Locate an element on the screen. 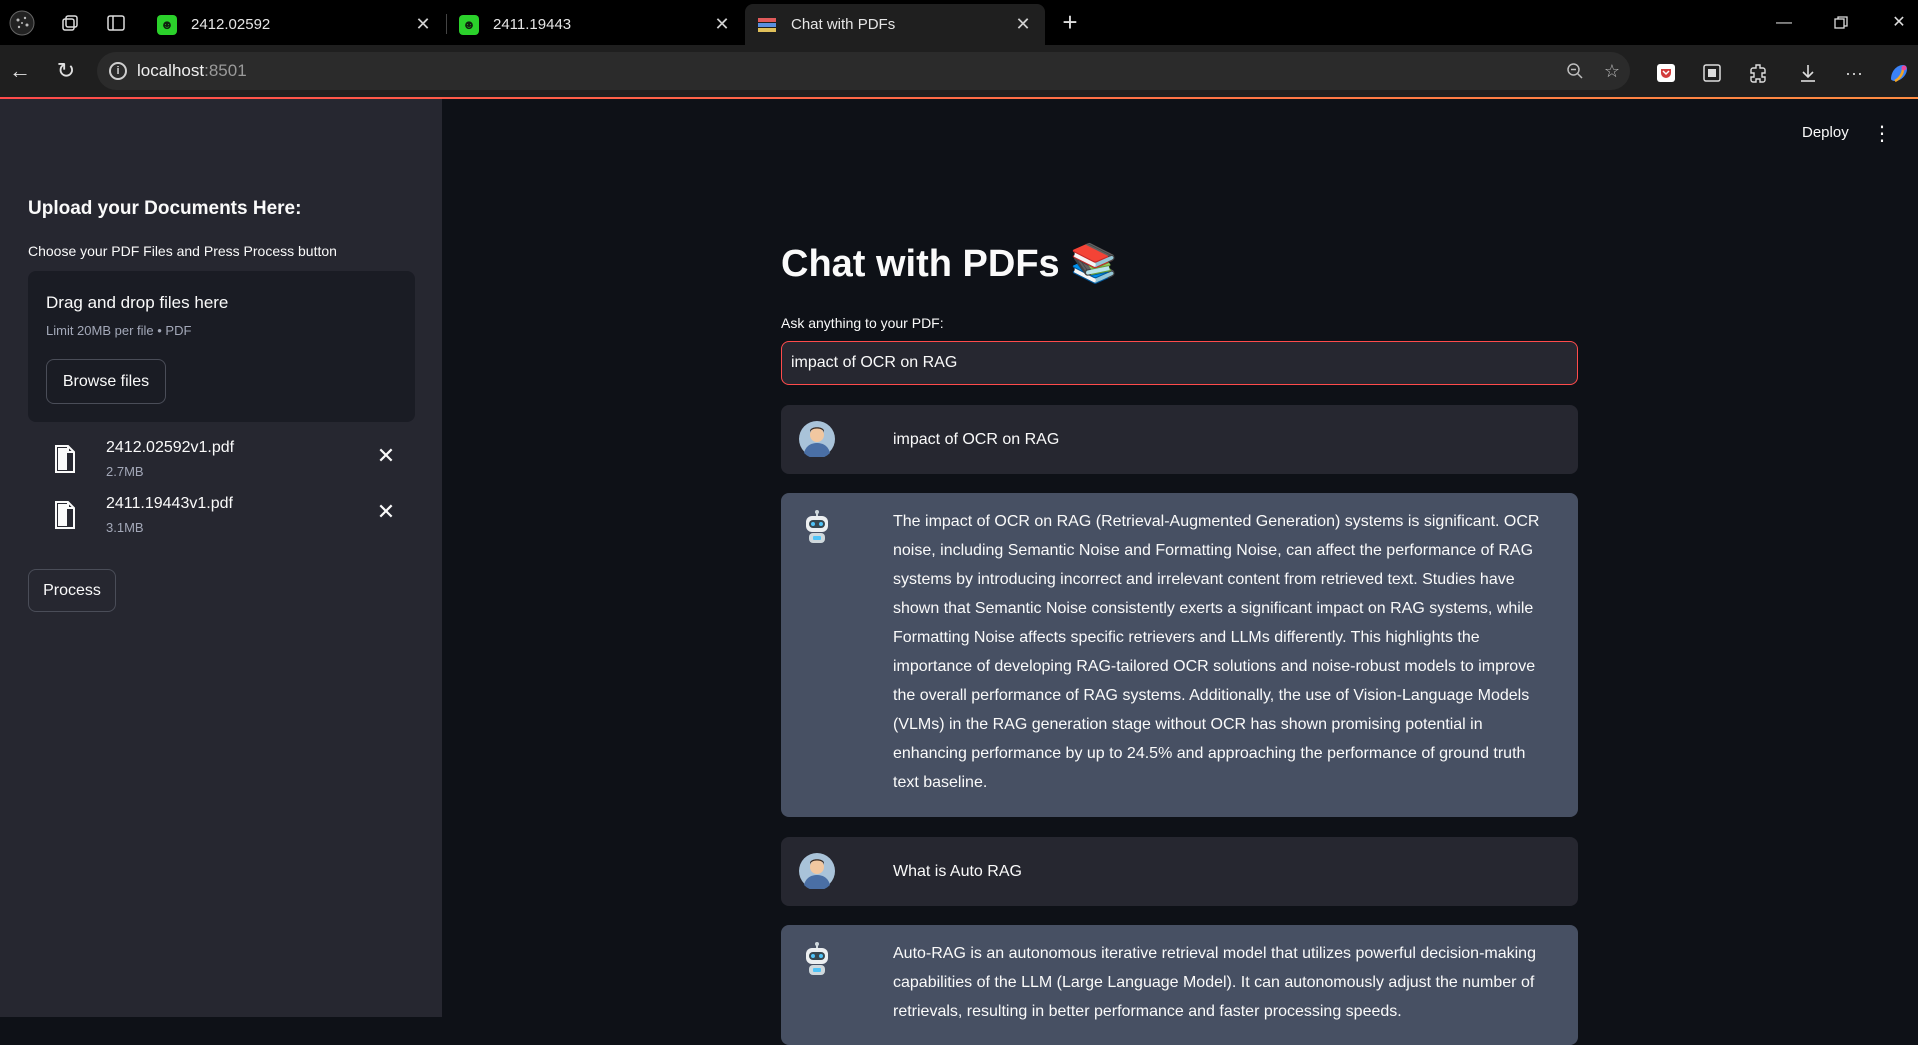  message-text: What is Auto RAG is located at coordinates (957, 871).